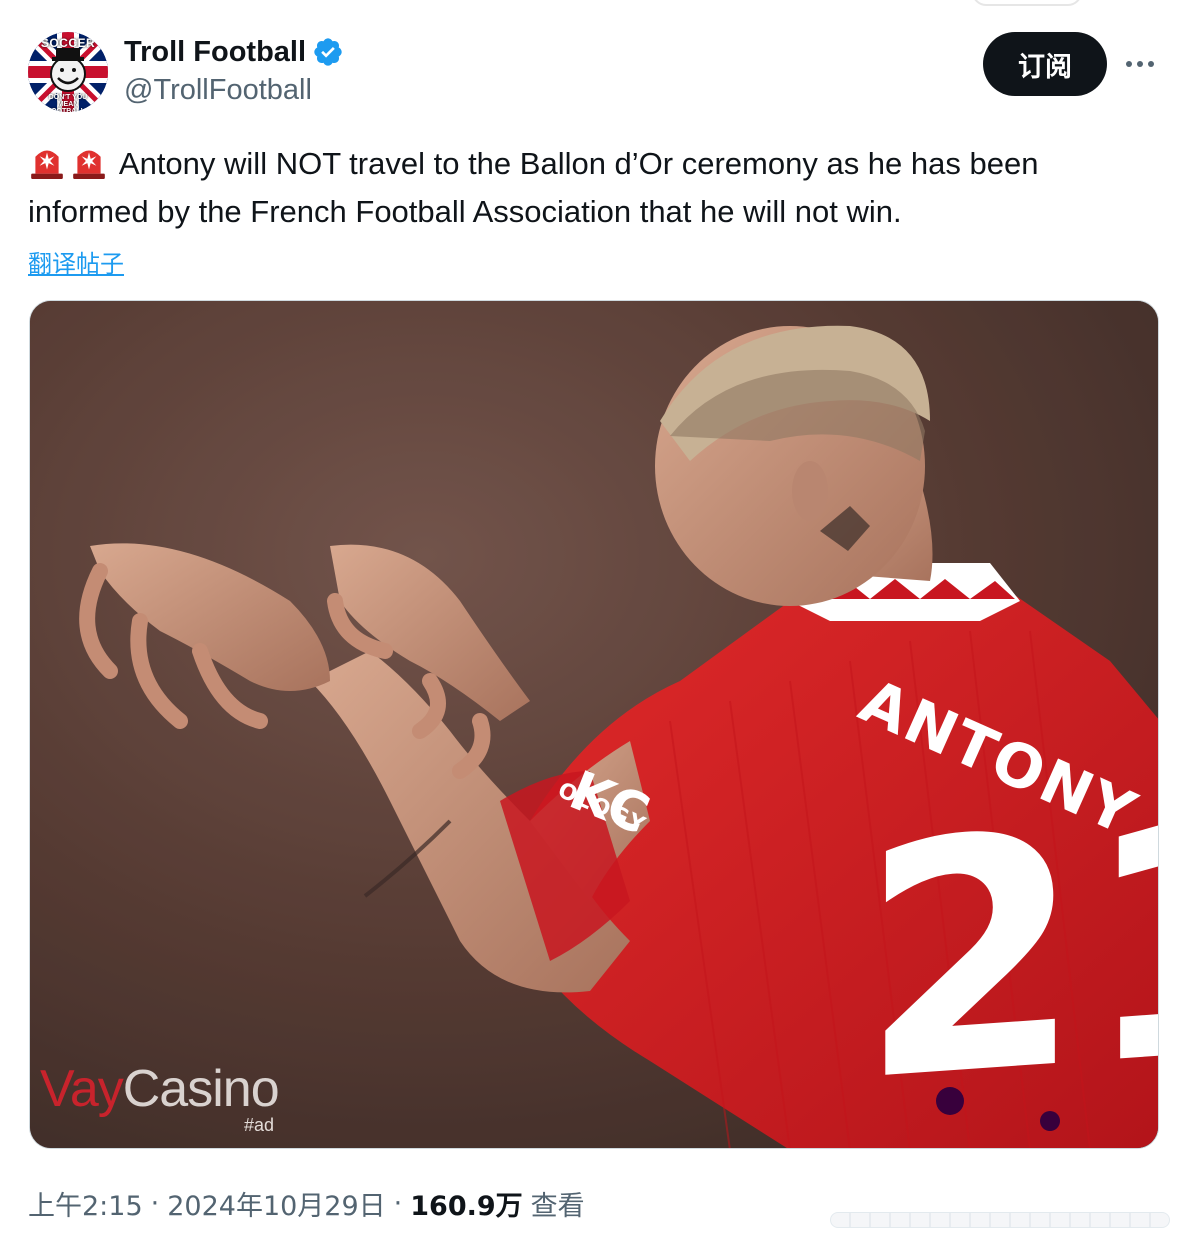 The image size is (1182, 1252). Describe the element at coordinates (557, 1206) in the screenshot. I see `views-label: 查看` at that location.